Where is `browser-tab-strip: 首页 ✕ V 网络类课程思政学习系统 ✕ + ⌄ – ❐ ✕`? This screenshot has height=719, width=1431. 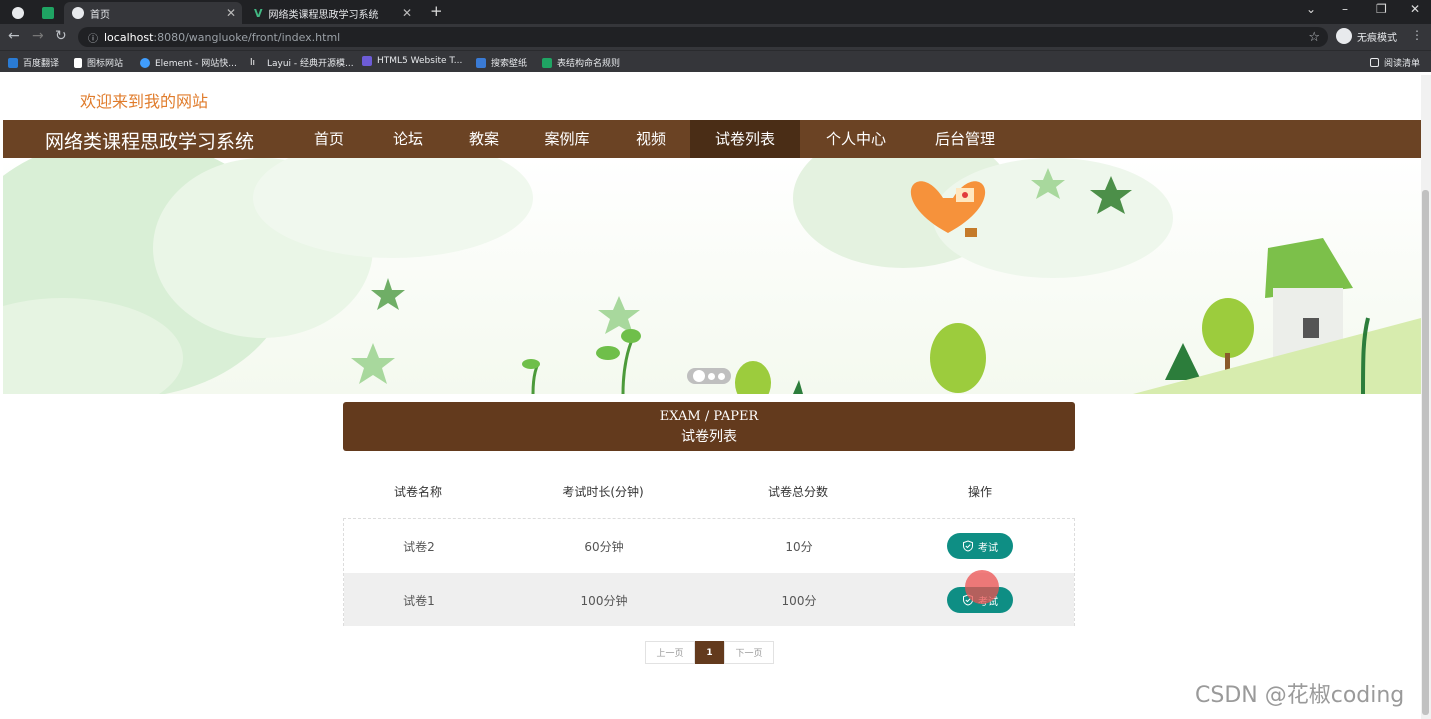 browser-tab-strip: 首页 ✕ V 网络类课程思政学习系统 ✕ + ⌄ – ❐ ✕ is located at coordinates (715, 12).